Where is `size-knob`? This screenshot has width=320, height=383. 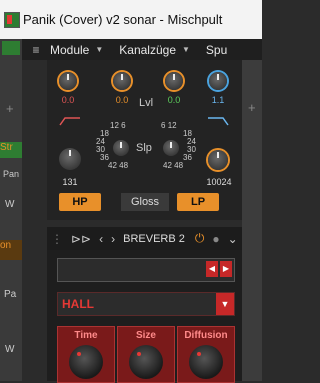
size-knob is located at coordinates (146, 362).